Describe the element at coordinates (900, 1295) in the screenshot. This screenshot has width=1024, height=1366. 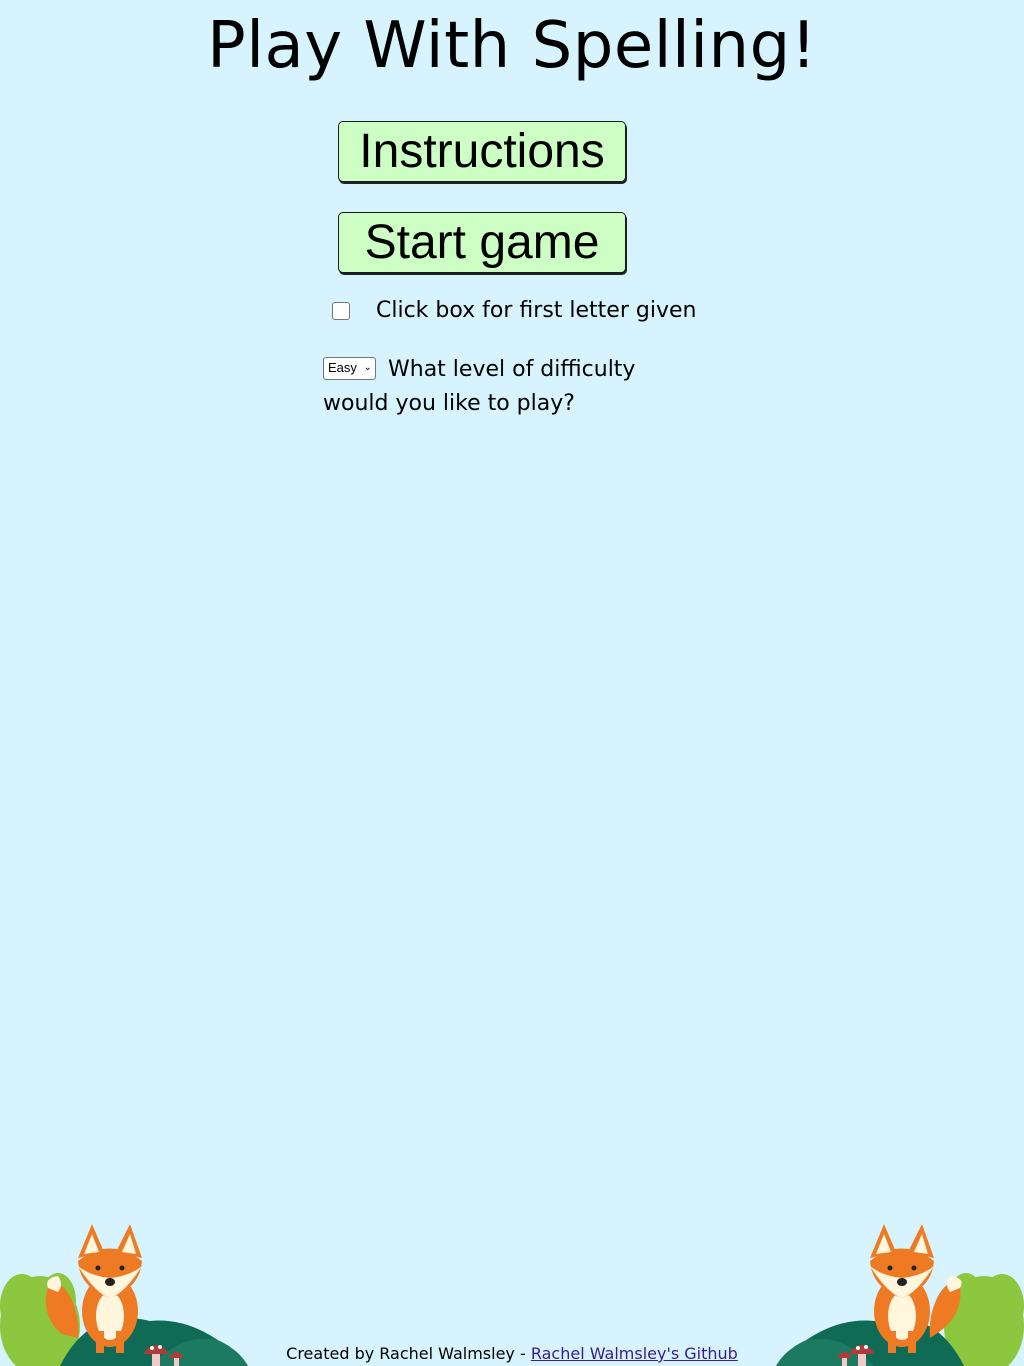
I see `fox-scene-right` at that location.